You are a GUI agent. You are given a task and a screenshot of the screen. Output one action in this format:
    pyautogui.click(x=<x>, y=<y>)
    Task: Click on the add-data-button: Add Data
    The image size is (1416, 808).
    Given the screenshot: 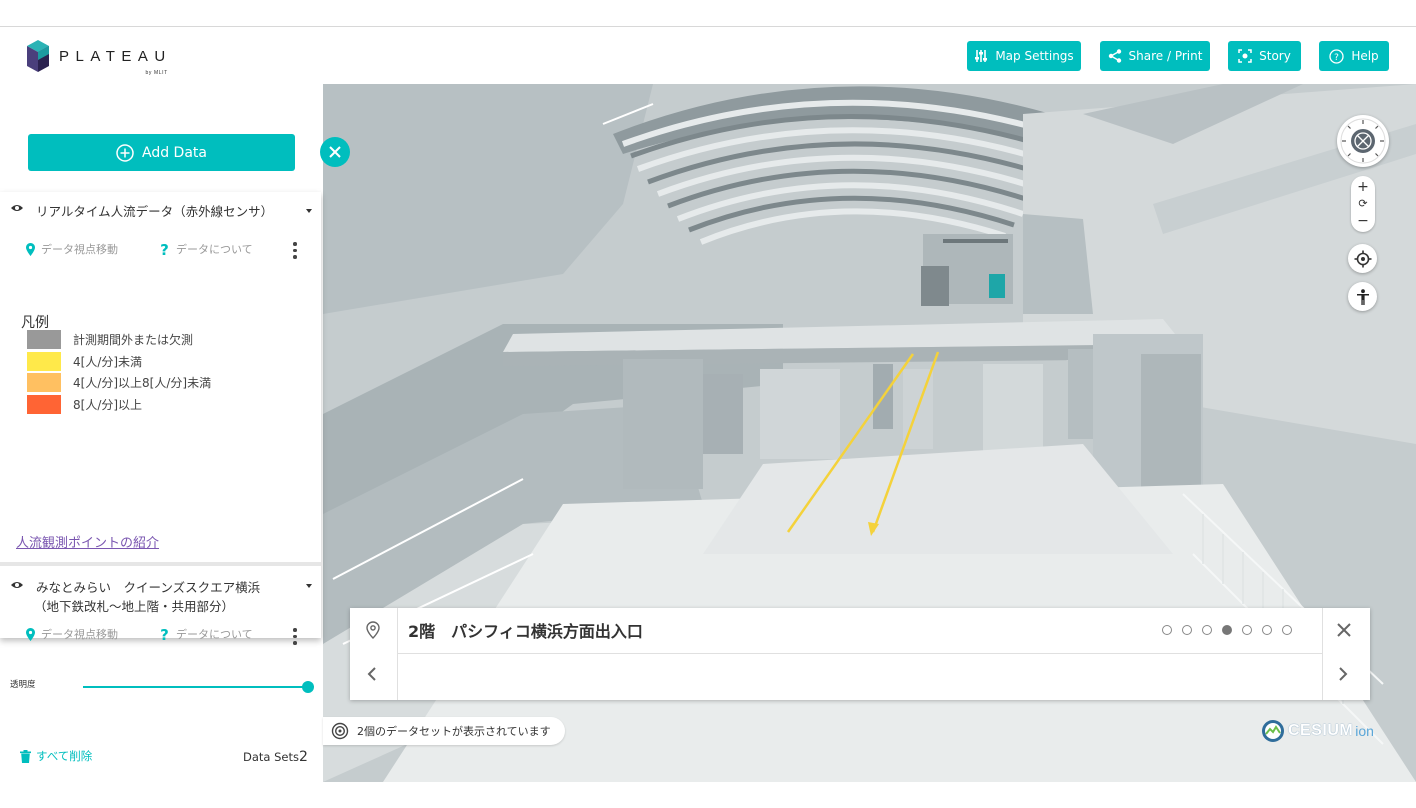 What is the action you would take?
    pyautogui.click(x=161, y=152)
    